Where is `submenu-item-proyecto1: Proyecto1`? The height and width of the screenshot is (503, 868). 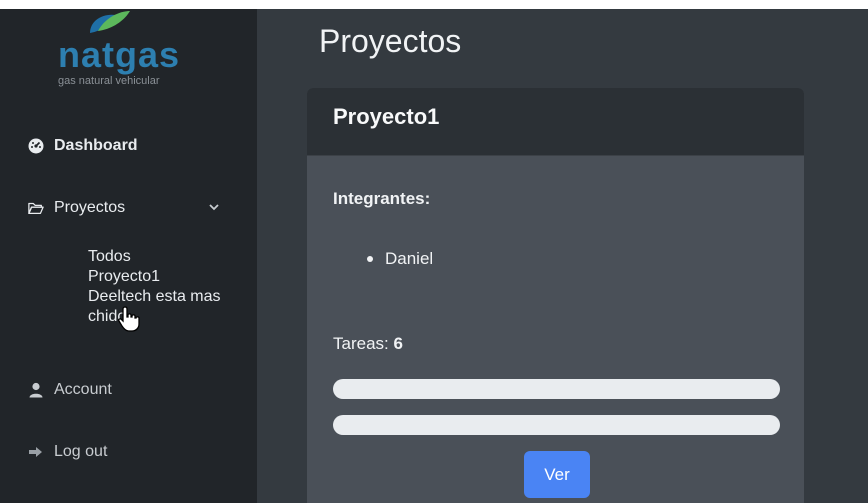 submenu-item-proyecto1: Proyecto1 is located at coordinates (163, 277).